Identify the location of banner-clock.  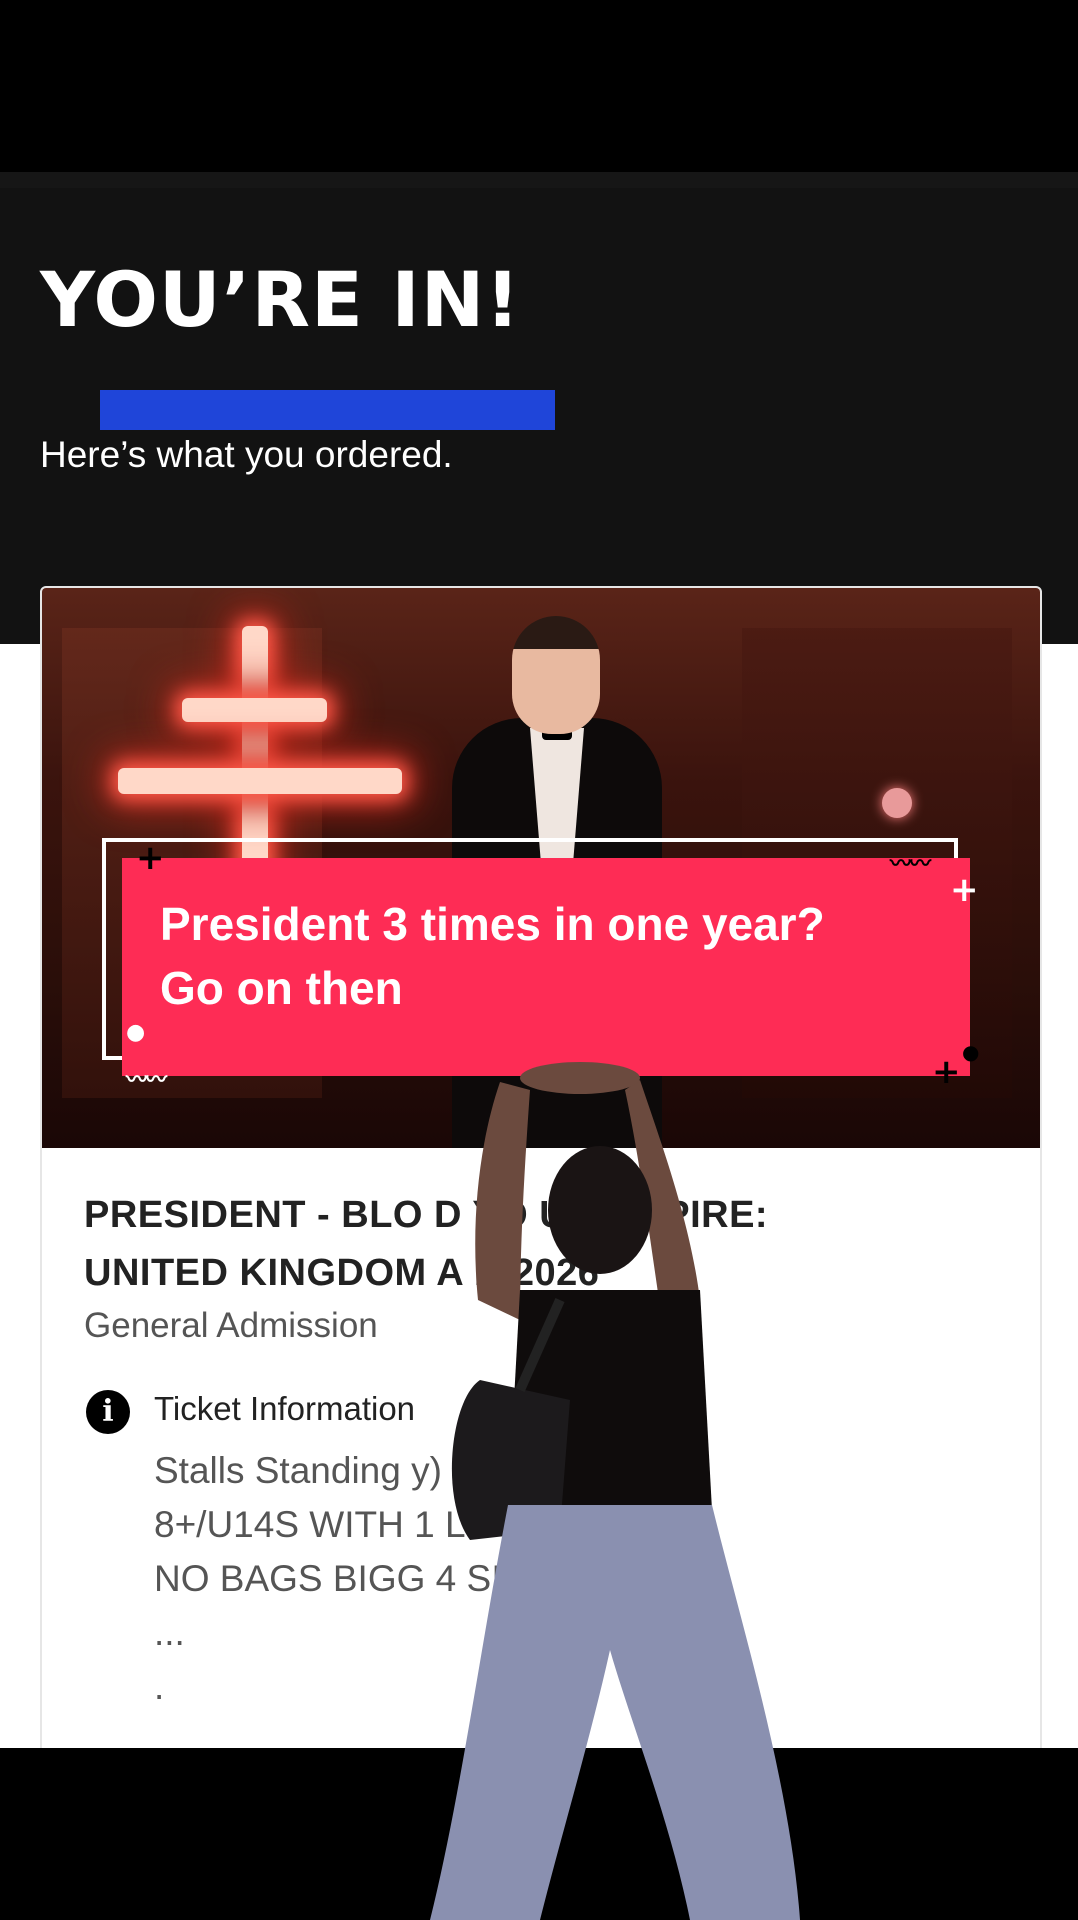
(897, 803).